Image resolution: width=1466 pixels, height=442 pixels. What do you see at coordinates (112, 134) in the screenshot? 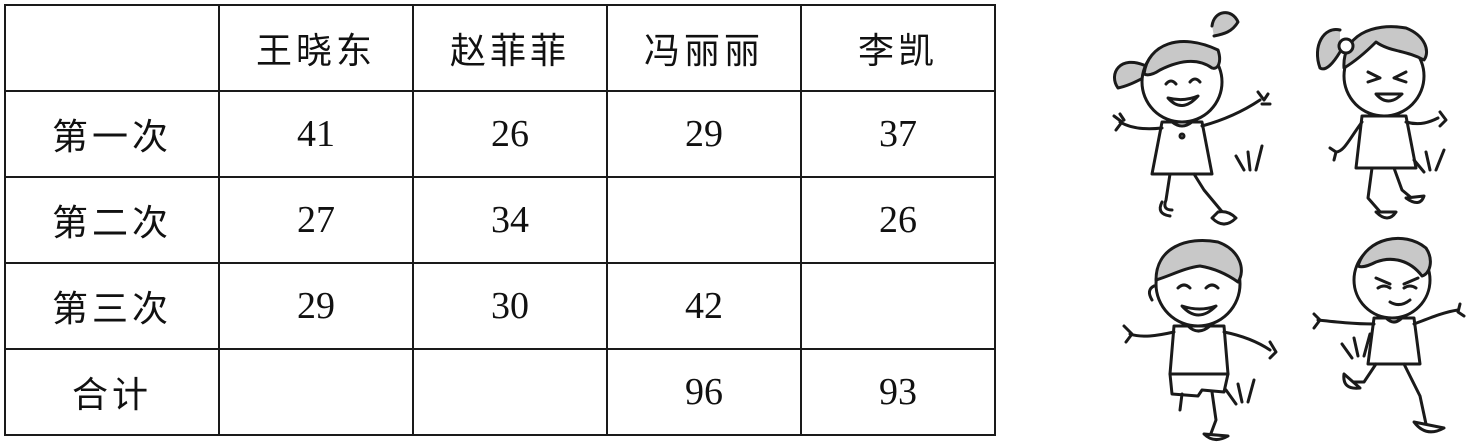
I see `row-label: 第一次` at bounding box center [112, 134].